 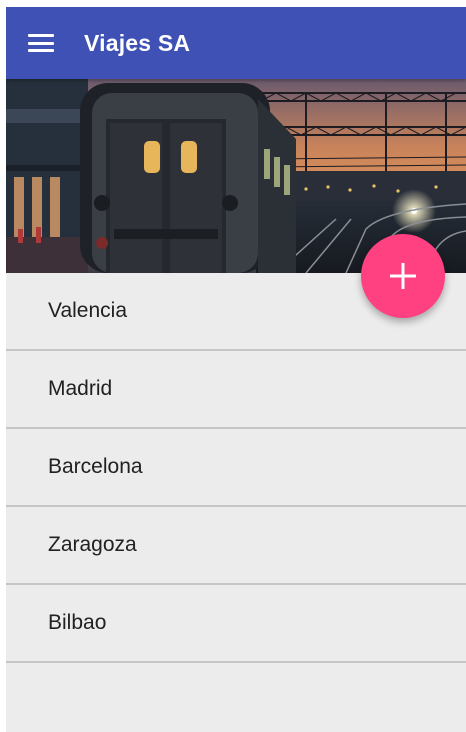 I want to click on plus-icon, so click(x=403, y=276).